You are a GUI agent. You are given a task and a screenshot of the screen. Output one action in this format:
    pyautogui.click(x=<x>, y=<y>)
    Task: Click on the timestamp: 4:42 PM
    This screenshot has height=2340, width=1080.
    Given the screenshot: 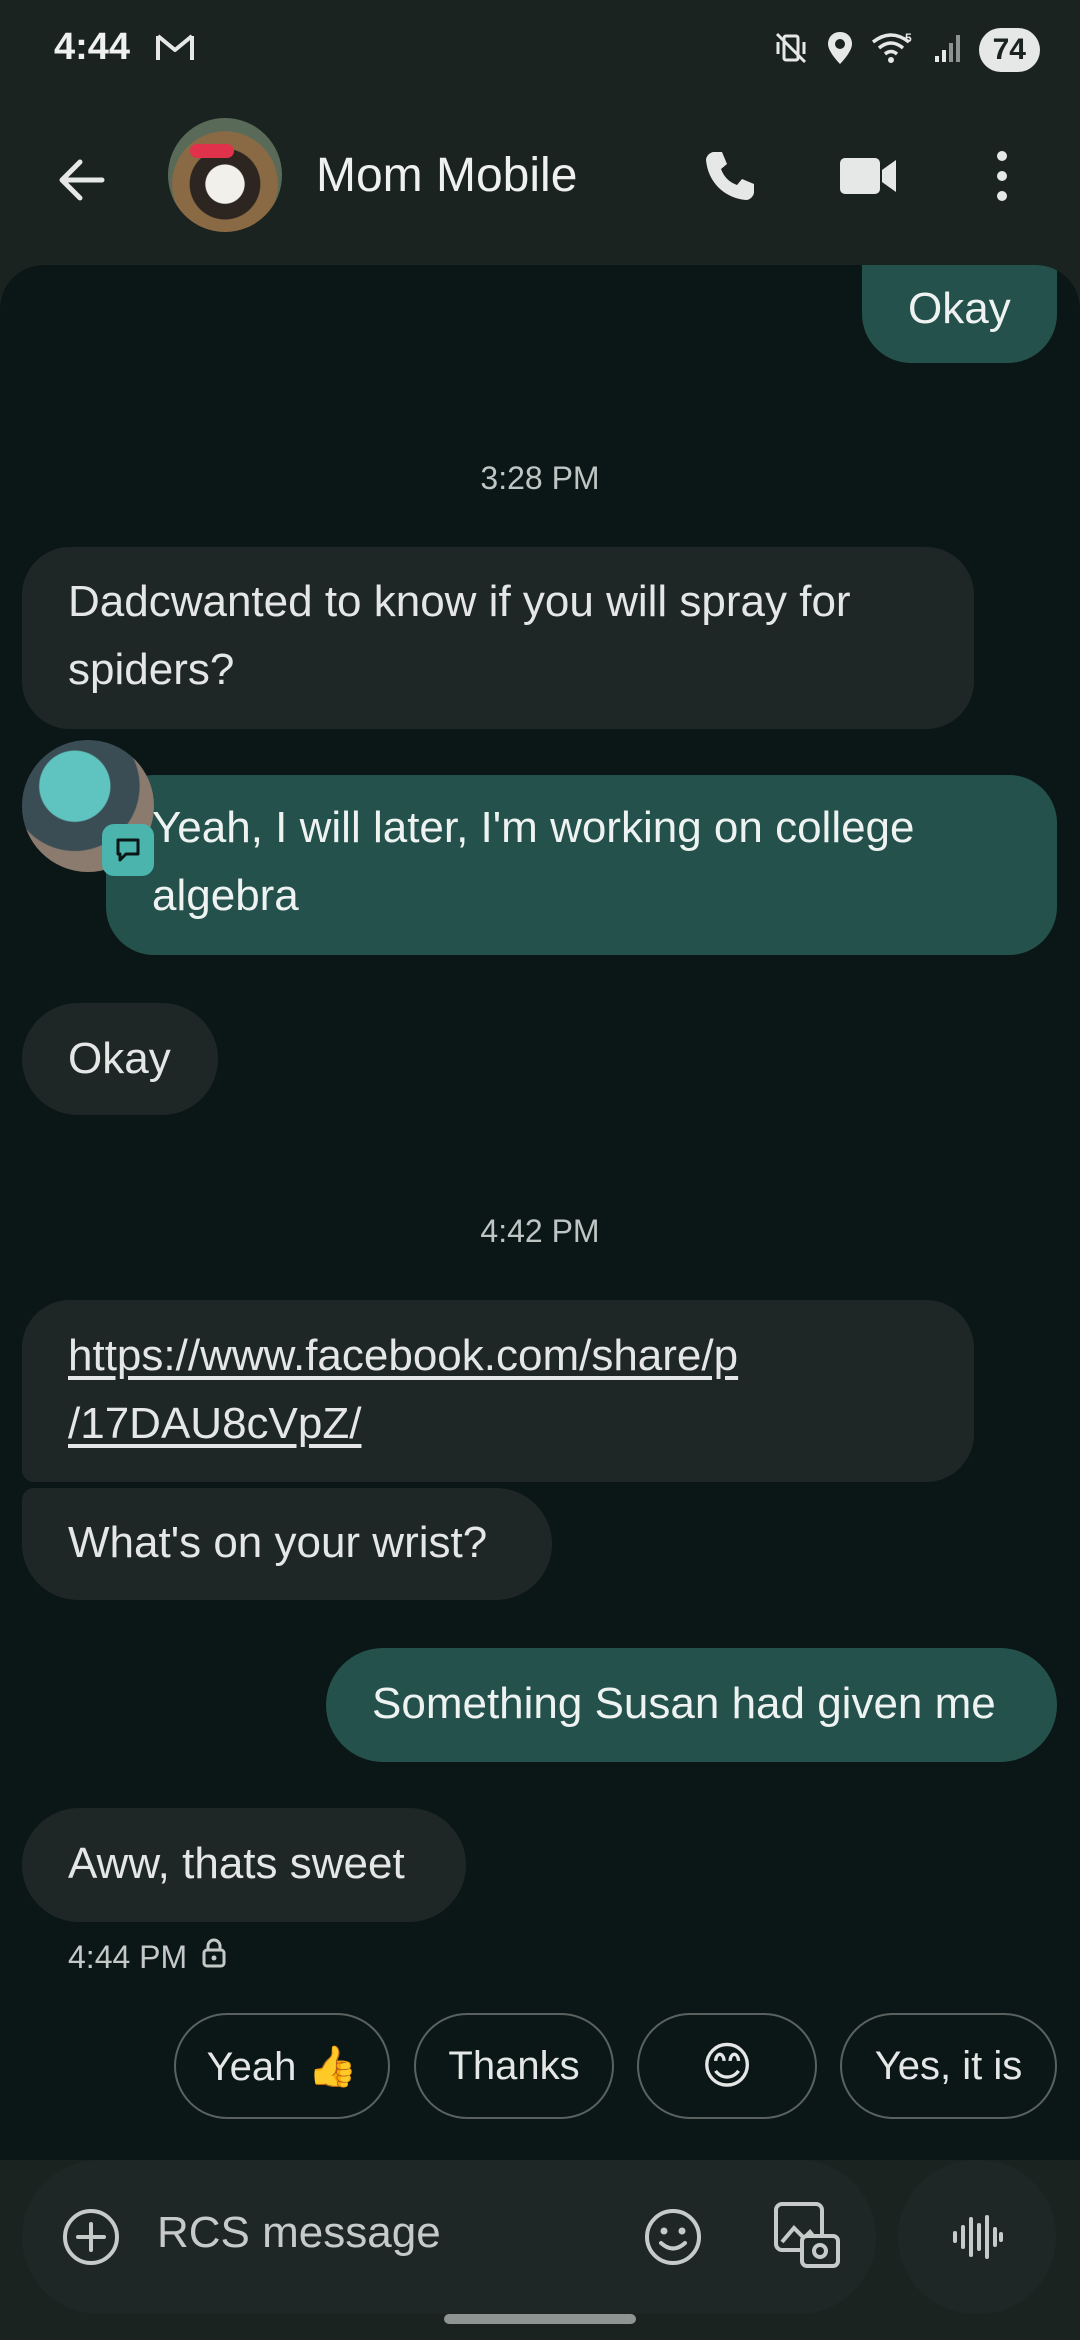 What is the action you would take?
    pyautogui.click(x=540, y=1231)
    